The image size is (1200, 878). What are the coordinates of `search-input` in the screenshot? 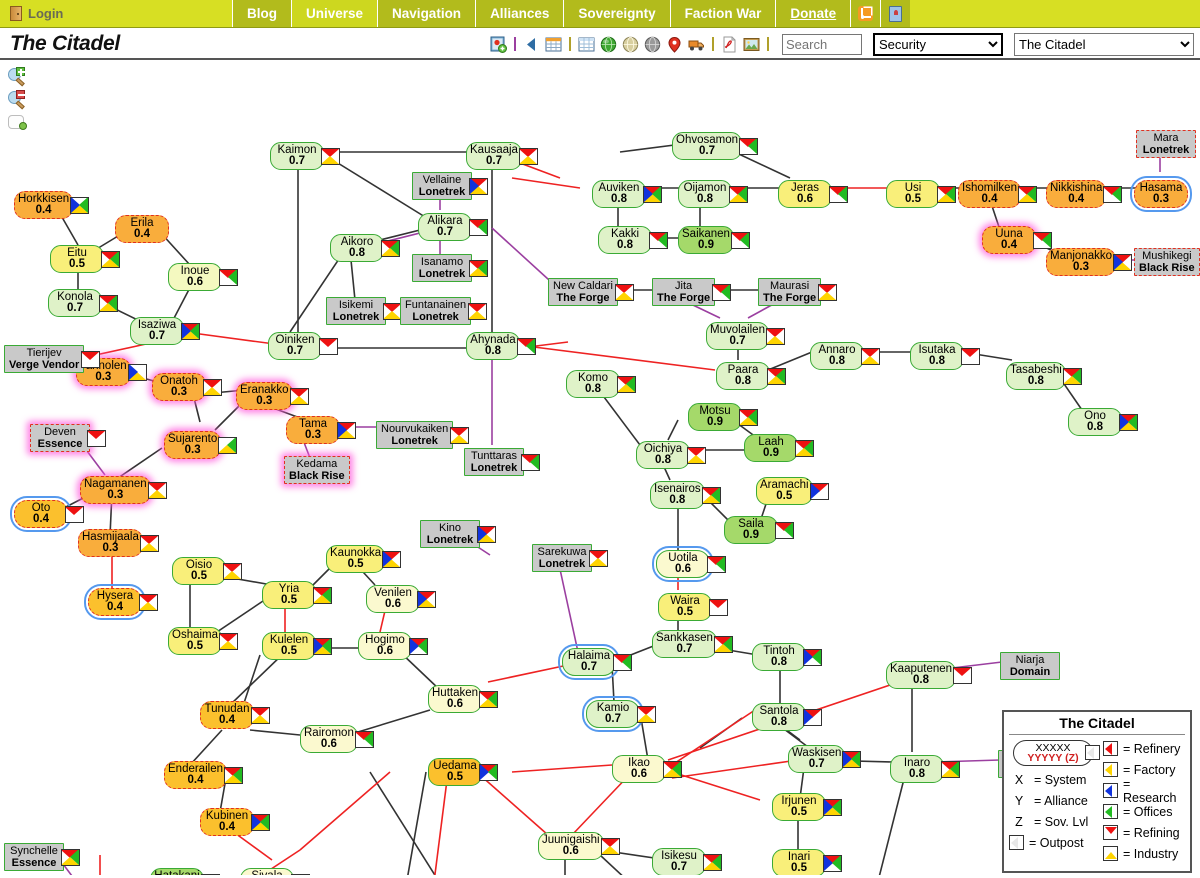 It's located at (822, 44).